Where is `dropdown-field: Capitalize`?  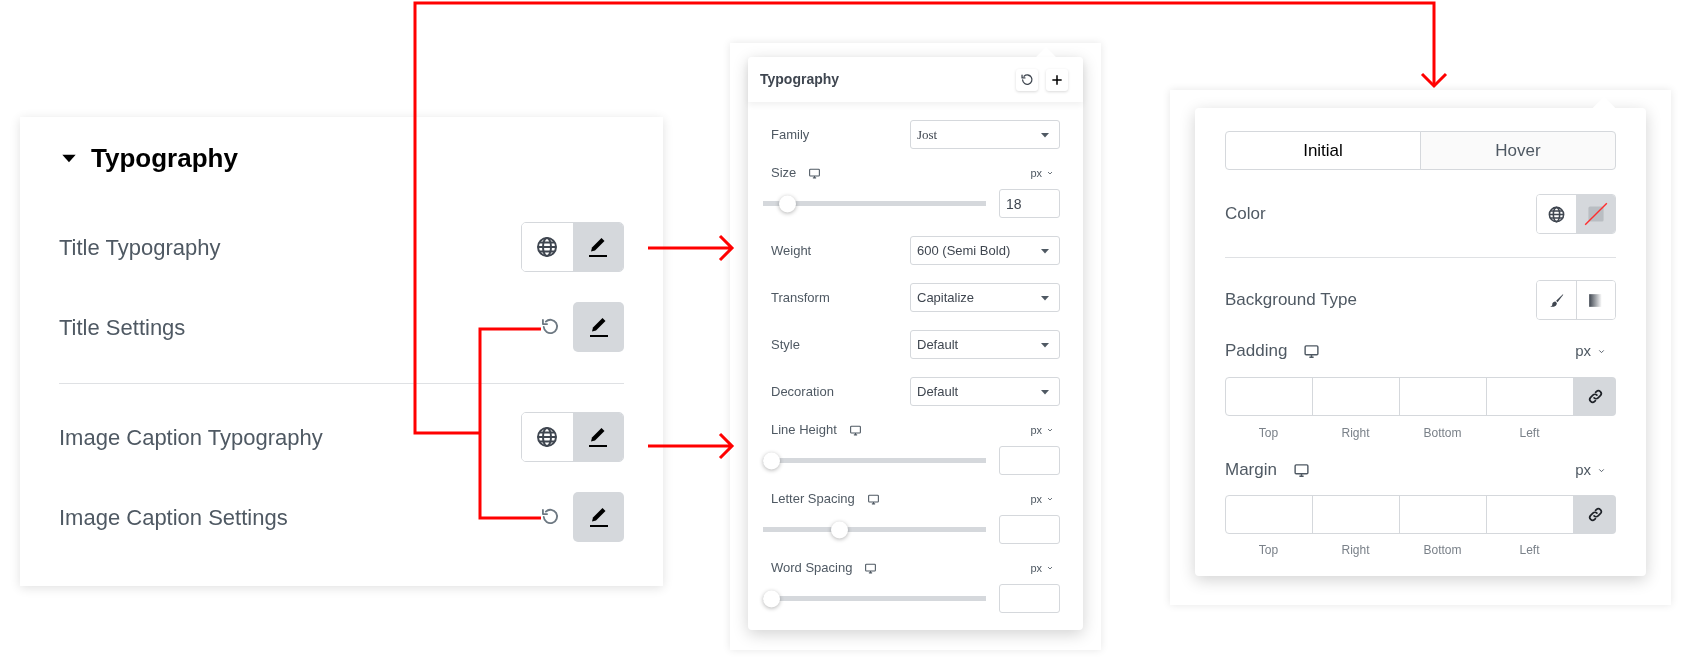 dropdown-field: Capitalize is located at coordinates (985, 297).